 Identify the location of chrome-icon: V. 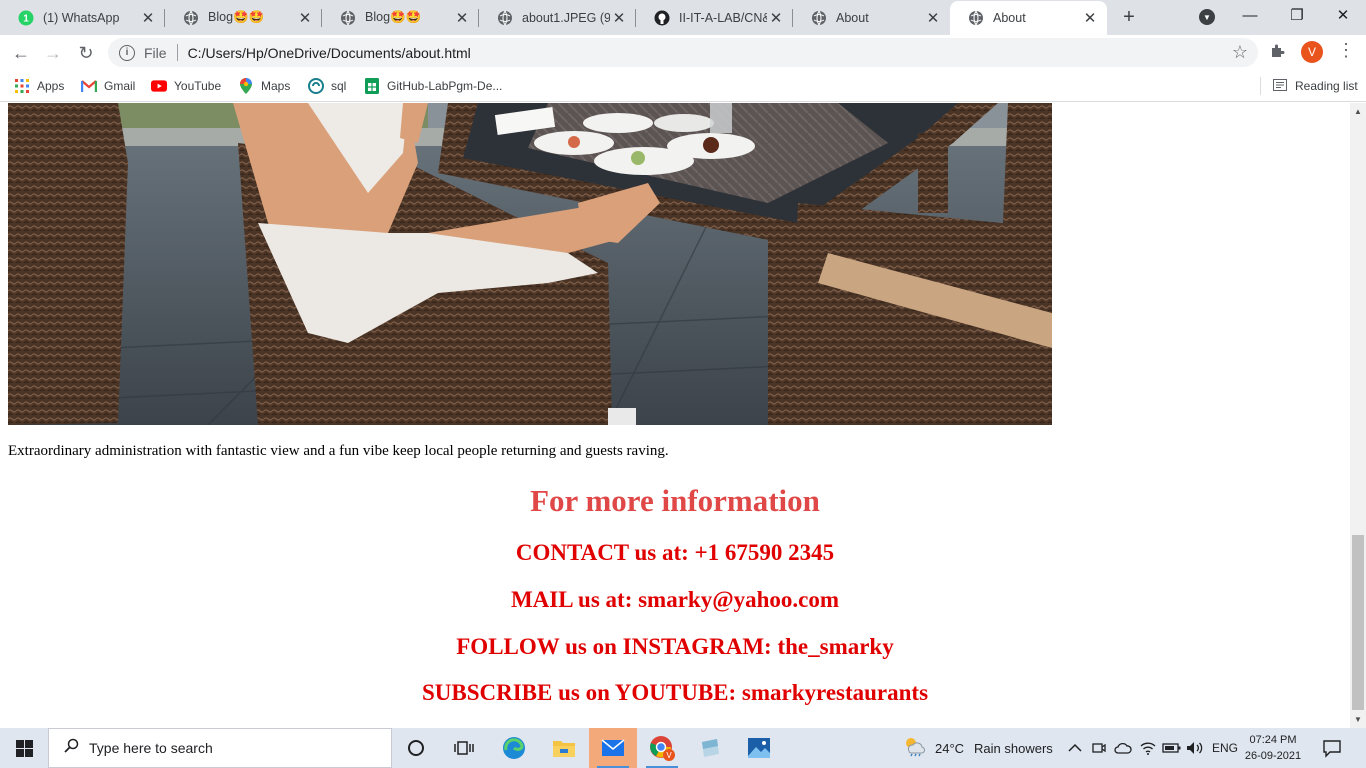
(662, 748).